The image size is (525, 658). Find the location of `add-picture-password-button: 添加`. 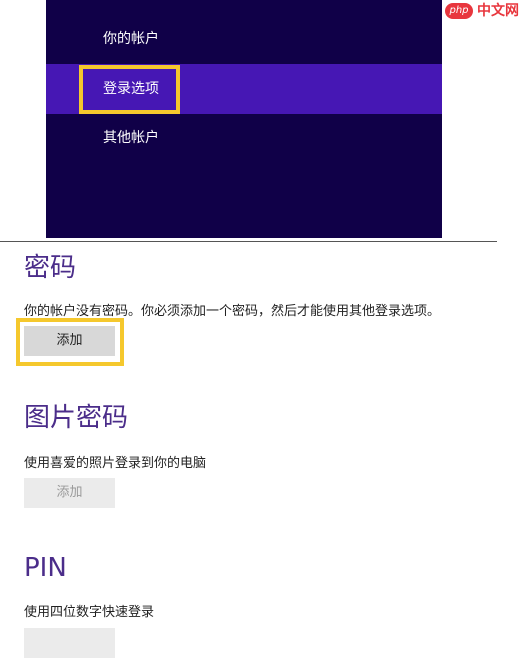

add-picture-password-button: 添加 is located at coordinates (69, 493).